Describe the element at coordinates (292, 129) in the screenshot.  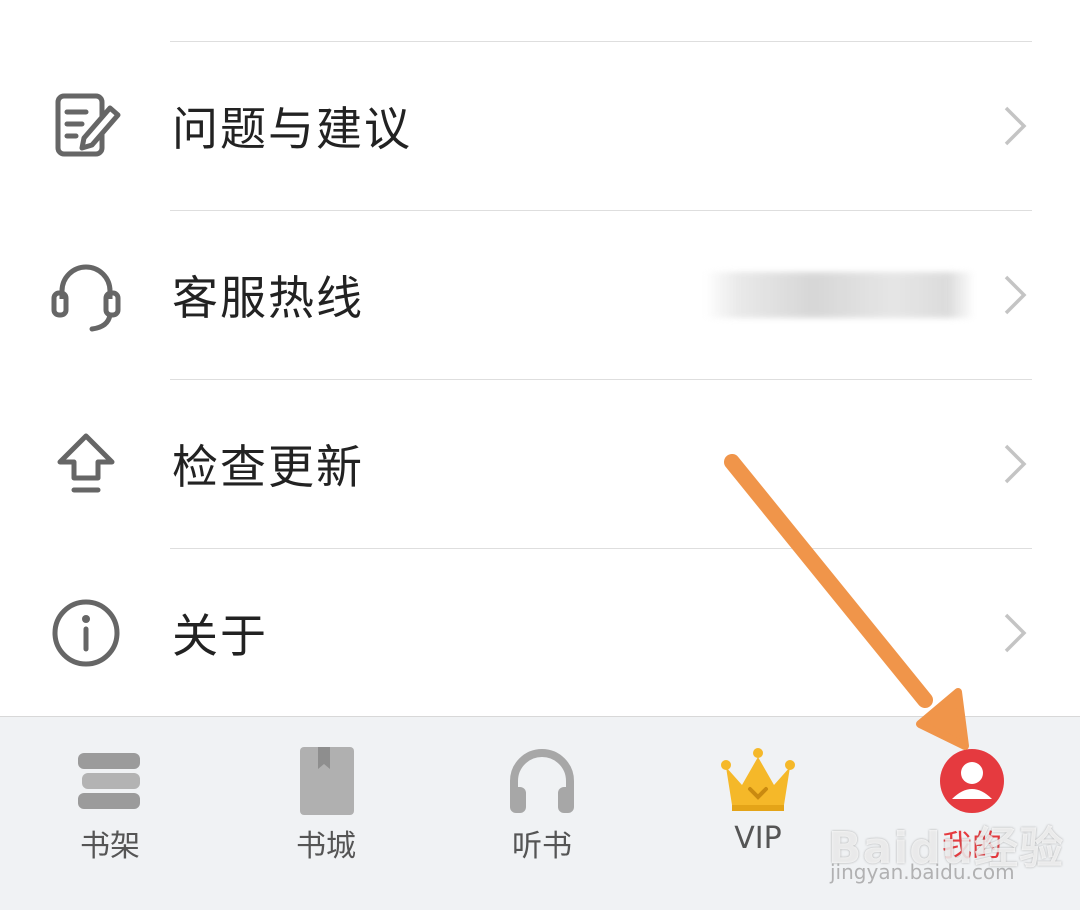
I see `menu-item-label: 问题与建议` at that location.